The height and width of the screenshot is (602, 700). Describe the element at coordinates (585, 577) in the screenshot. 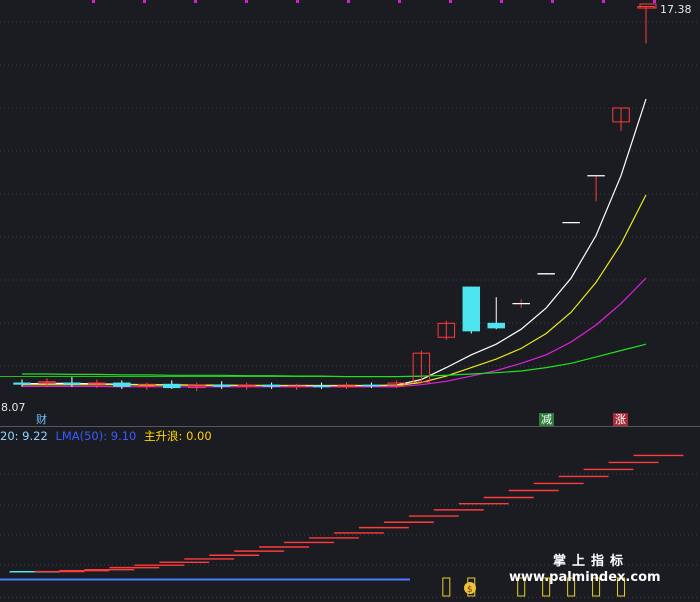

I see `watermark-url: www.palmindex.com` at that location.